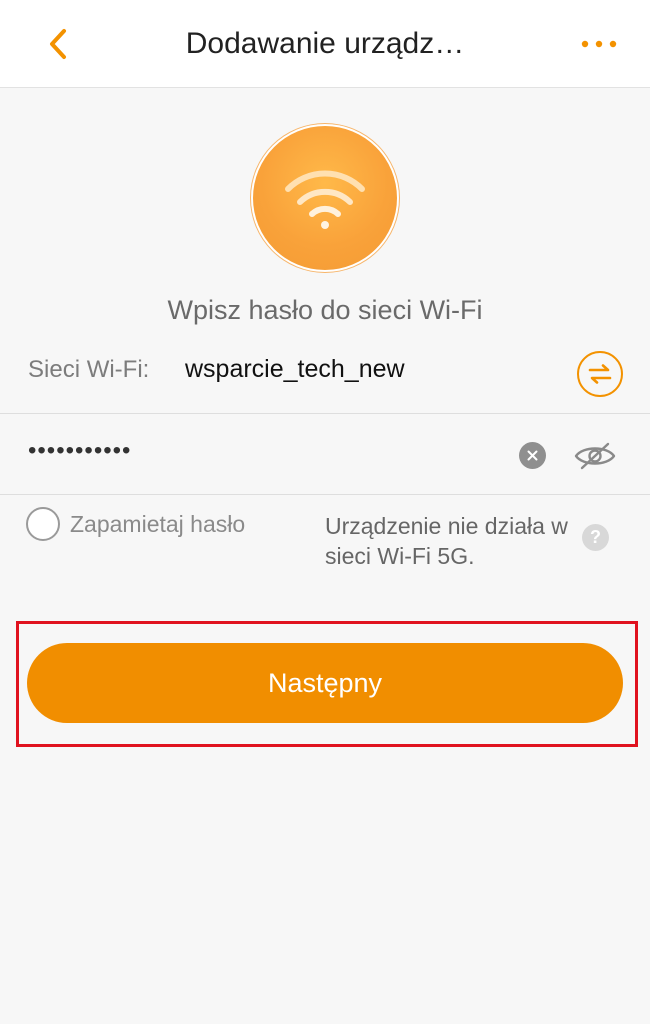 Image resolution: width=650 pixels, height=1024 pixels. I want to click on chevron-left-icon, so click(58, 44).